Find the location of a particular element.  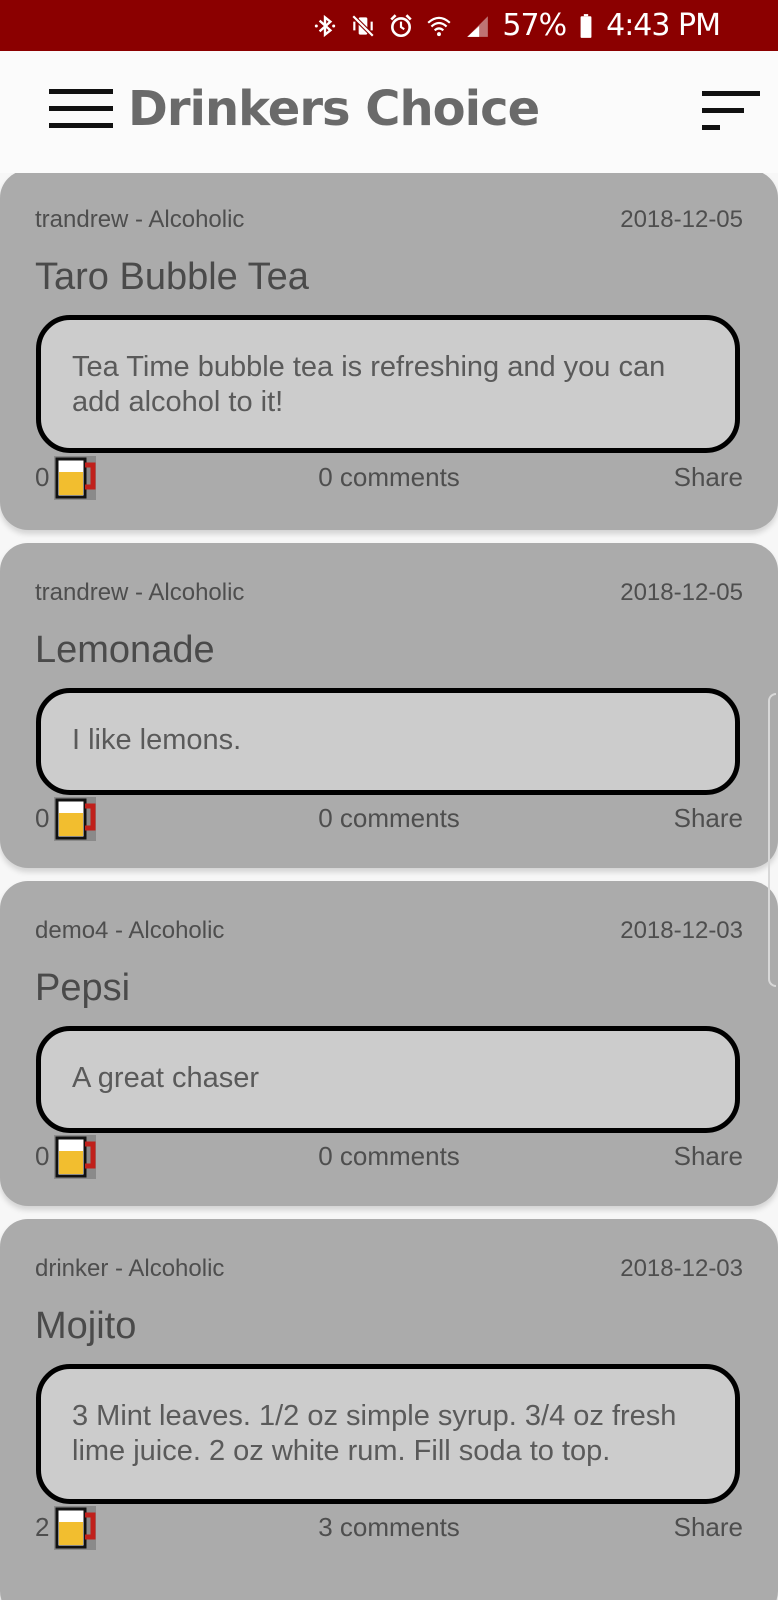

post-title: Lemonade is located at coordinates (125, 650).